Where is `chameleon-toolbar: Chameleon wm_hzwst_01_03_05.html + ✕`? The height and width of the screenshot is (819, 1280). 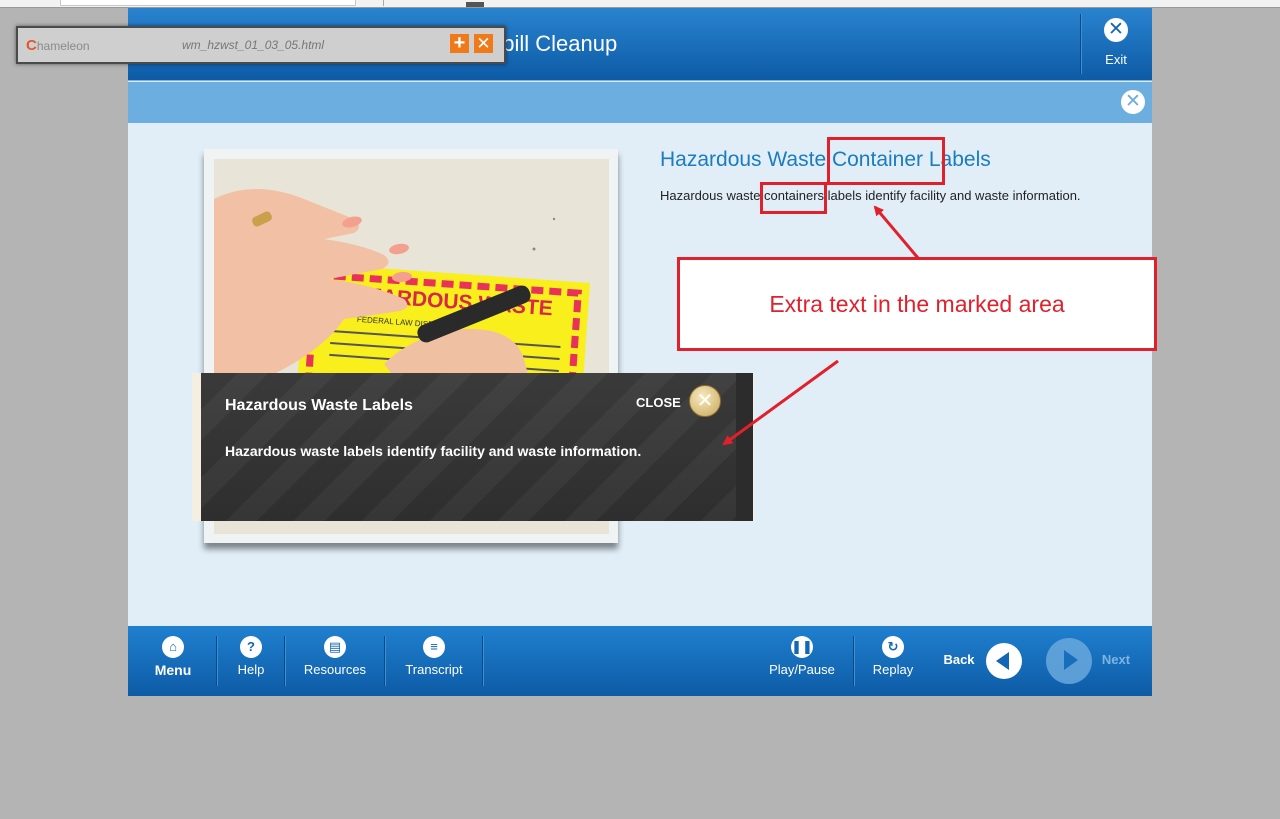 chameleon-toolbar: Chameleon wm_hzwst_01_03_05.html + ✕ is located at coordinates (261, 45).